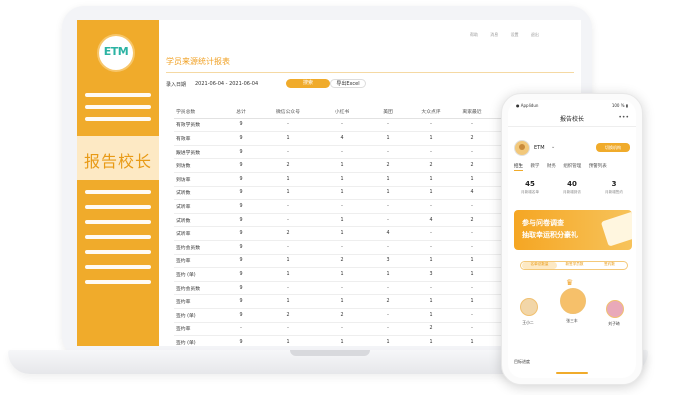 This screenshot has width=675, height=395. I want to click on chevron-down-icon: ⌄, so click(553, 147).